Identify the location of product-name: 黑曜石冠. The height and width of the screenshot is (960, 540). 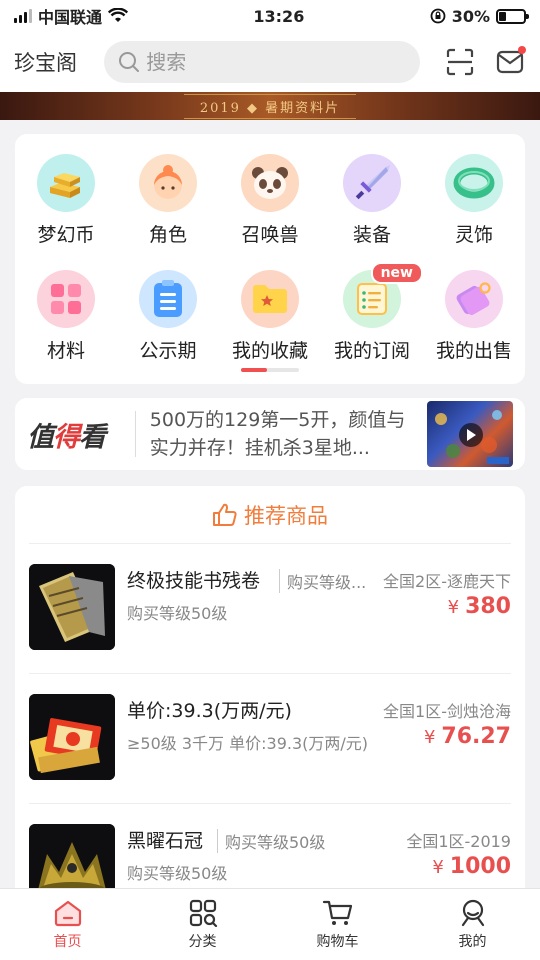
(165, 841).